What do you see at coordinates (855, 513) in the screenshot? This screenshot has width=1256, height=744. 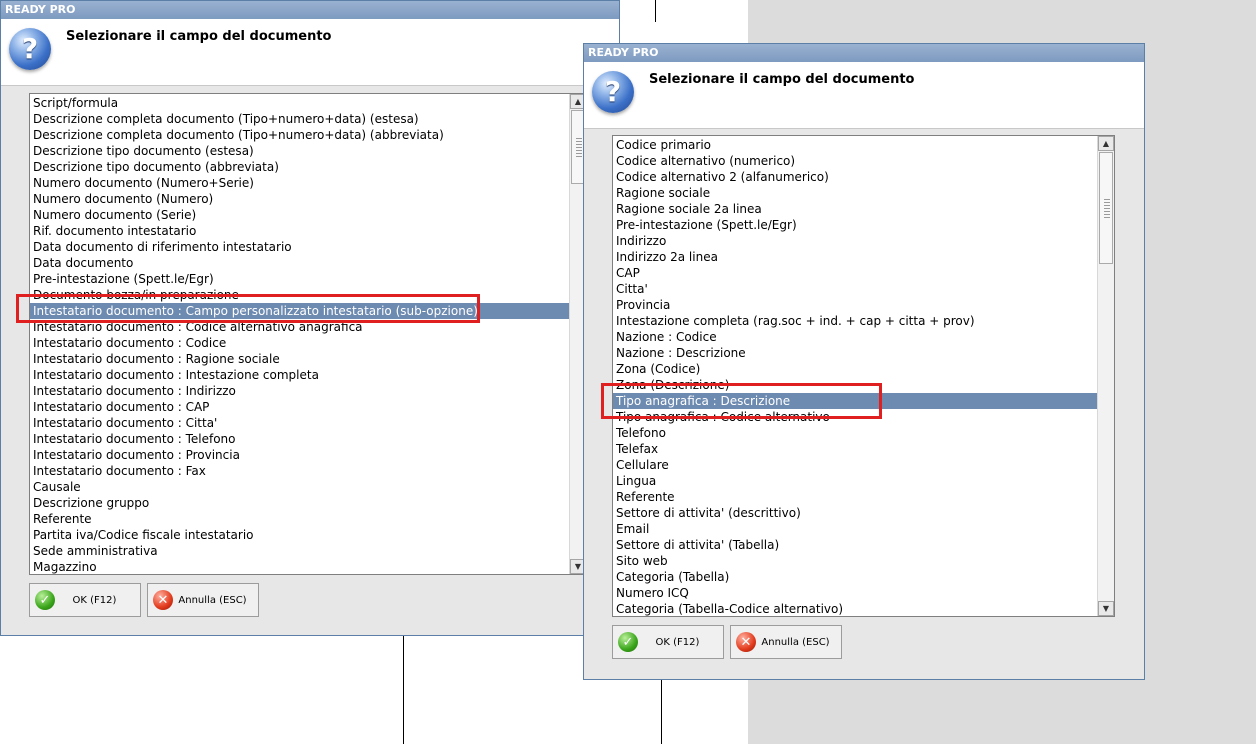 I see `list-item: Settore di attivita' (descrittivo)` at bounding box center [855, 513].